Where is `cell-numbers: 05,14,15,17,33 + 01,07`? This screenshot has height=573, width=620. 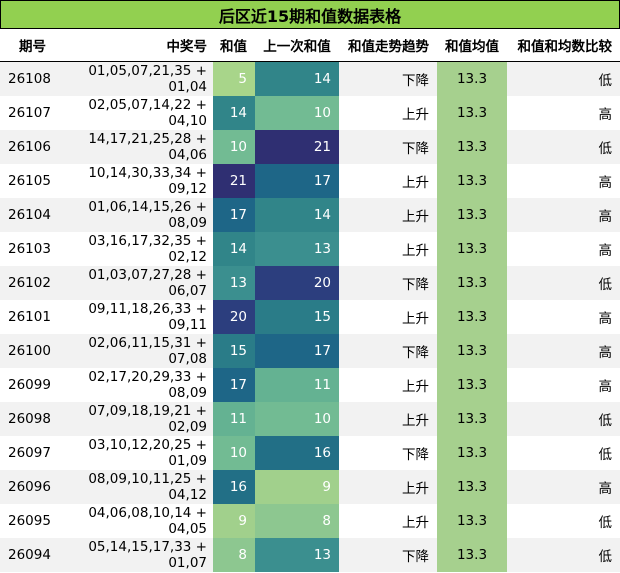
cell-numbers: 05,14,15,17,33 + 01,07 is located at coordinates (134, 555).